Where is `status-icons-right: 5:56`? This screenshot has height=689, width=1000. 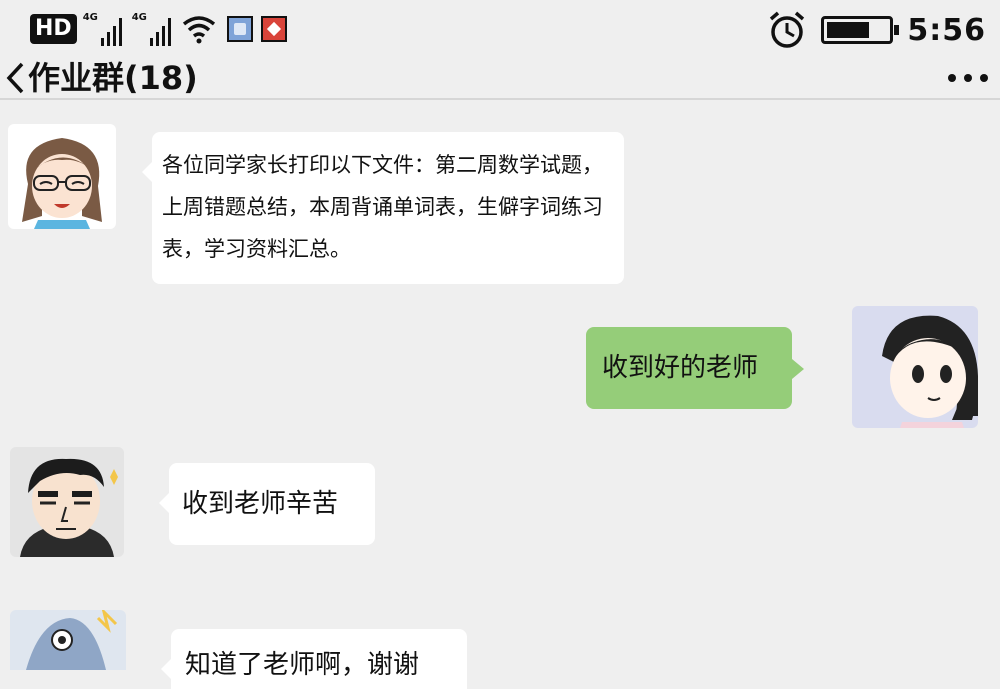 status-icons-right: 5:56 is located at coordinates (876, 30).